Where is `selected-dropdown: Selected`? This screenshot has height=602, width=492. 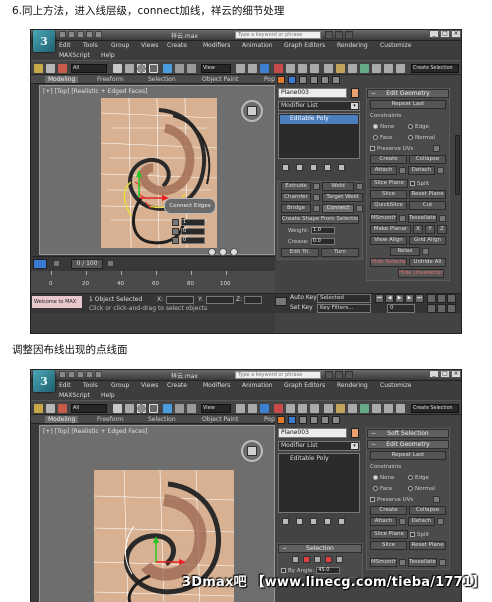
selected-dropdown: Selected is located at coordinates (344, 298).